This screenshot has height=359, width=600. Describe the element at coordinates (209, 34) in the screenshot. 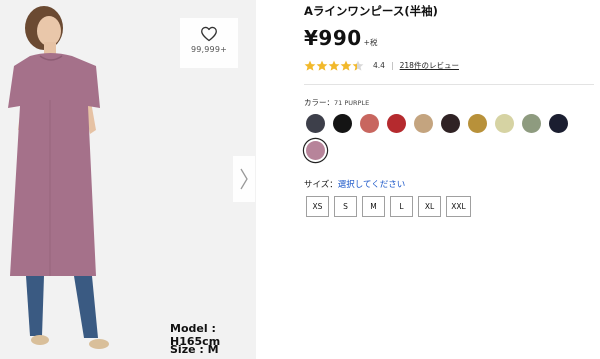

I see `heart-icon` at that location.